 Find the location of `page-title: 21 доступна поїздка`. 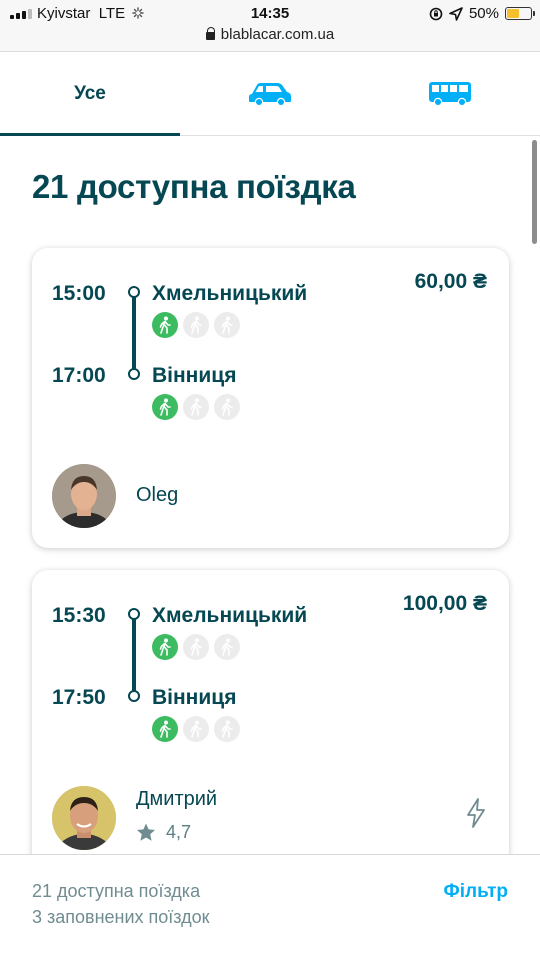

page-title: 21 доступна поїздка is located at coordinates (194, 186).